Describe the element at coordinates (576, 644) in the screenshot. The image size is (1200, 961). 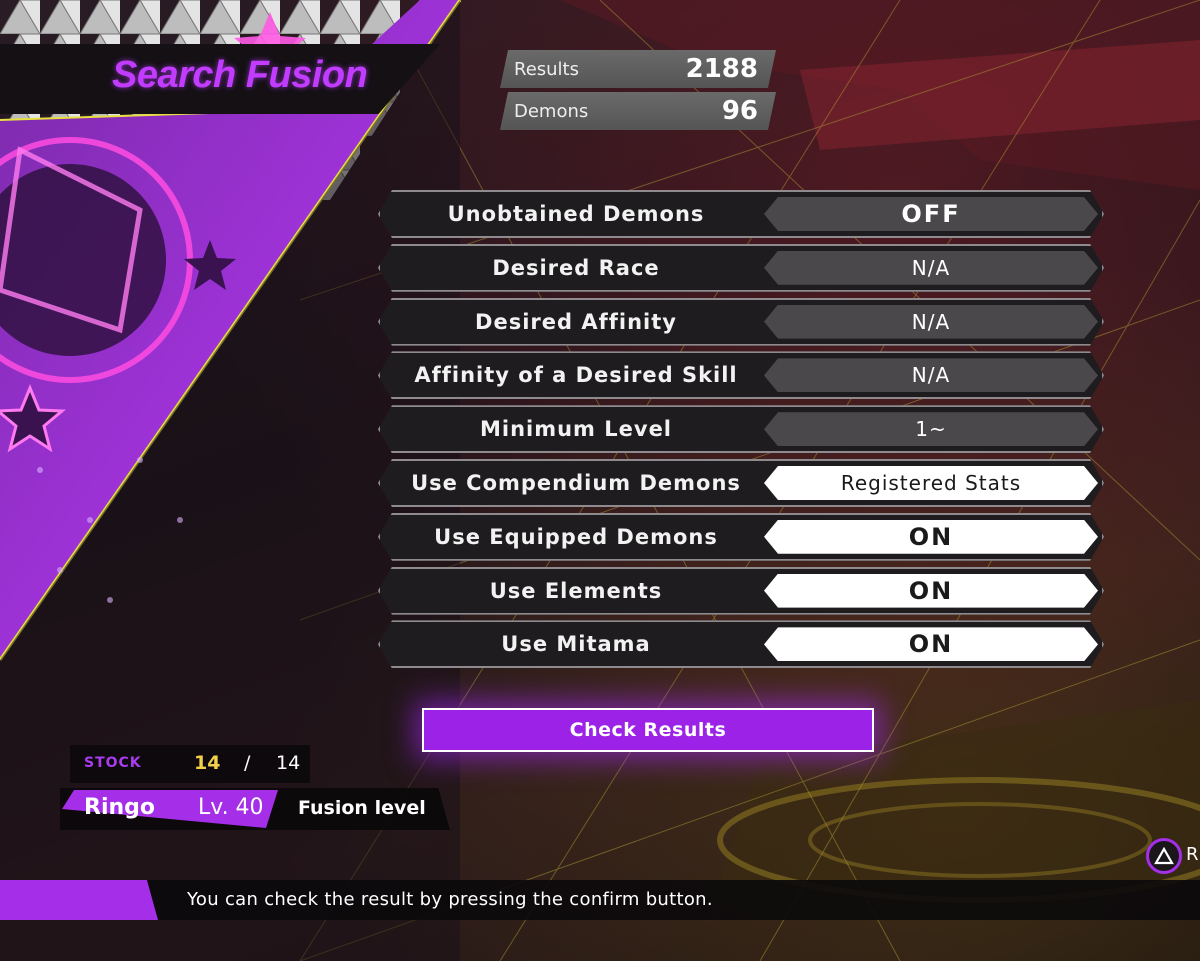
I see `setting-label: Use Mitama` at that location.